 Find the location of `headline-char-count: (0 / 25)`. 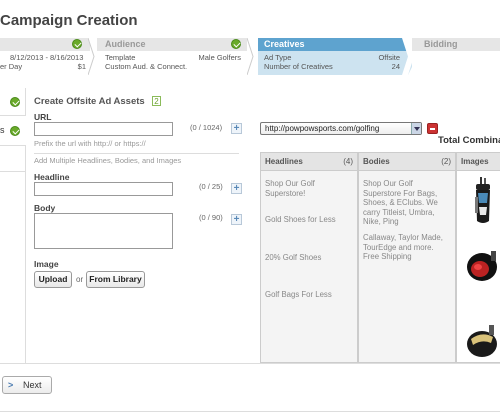

headline-char-count: (0 / 25) is located at coordinates (211, 186).